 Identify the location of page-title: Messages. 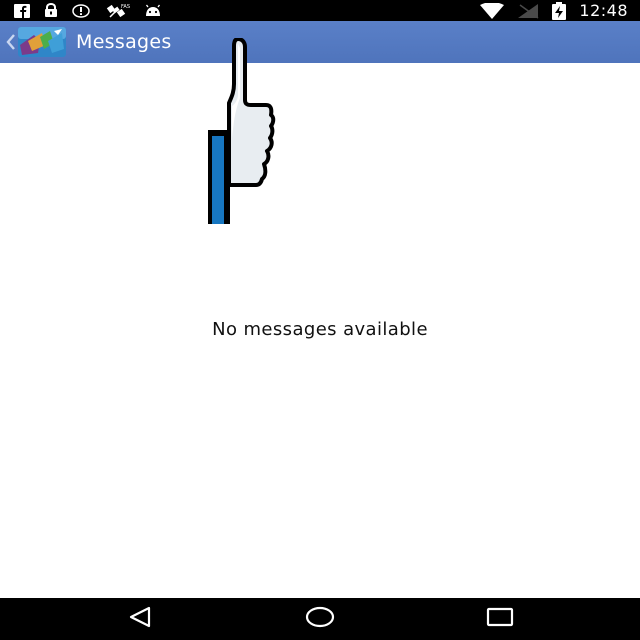
(124, 42).